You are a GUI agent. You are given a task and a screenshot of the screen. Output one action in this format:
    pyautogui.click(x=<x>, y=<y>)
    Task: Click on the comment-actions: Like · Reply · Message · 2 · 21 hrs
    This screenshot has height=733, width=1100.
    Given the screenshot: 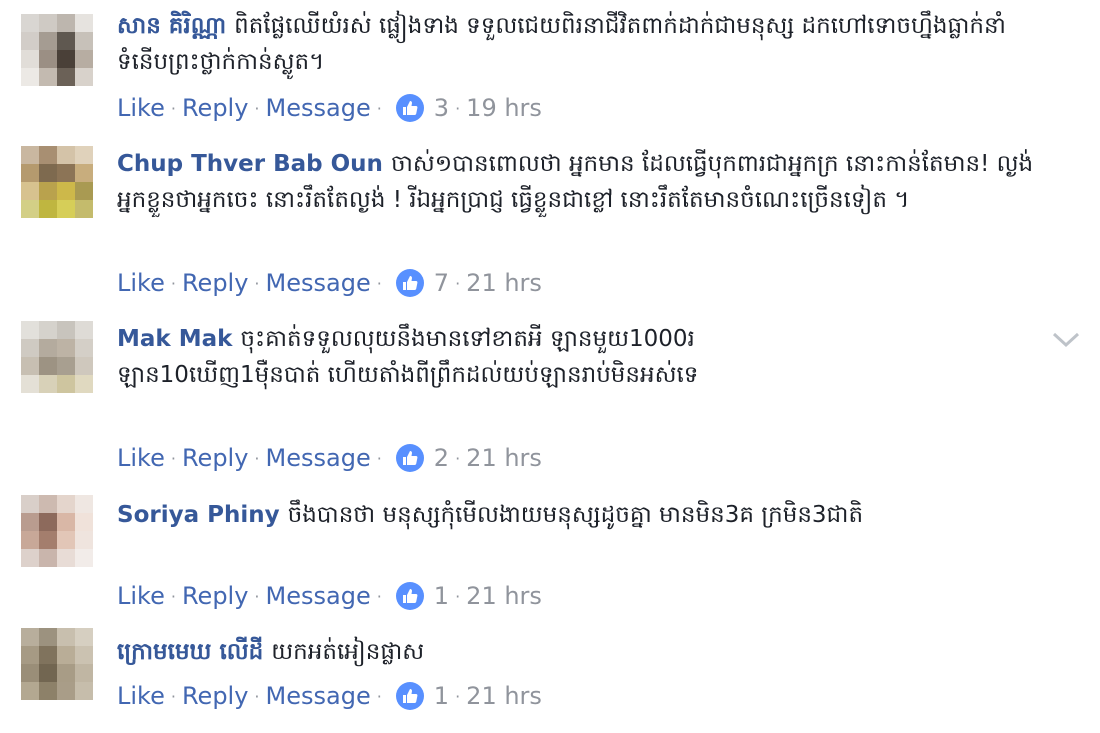 What is the action you would take?
    pyautogui.click(x=329, y=458)
    